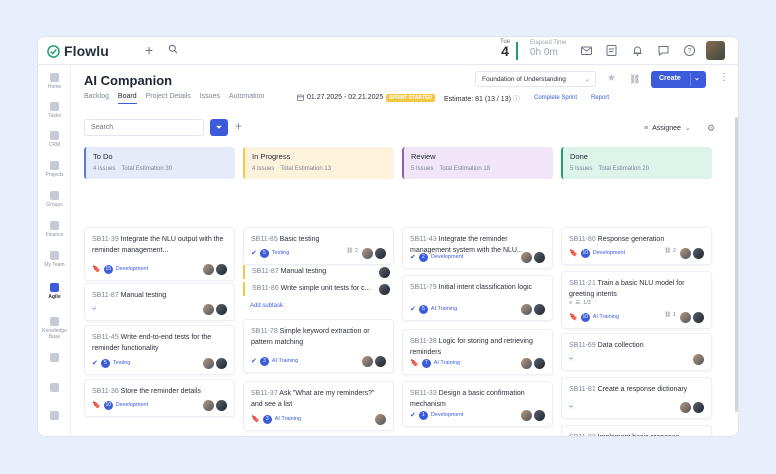  Describe the element at coordinates (144, 127) in the screenshot. I see `search-input` at that location.